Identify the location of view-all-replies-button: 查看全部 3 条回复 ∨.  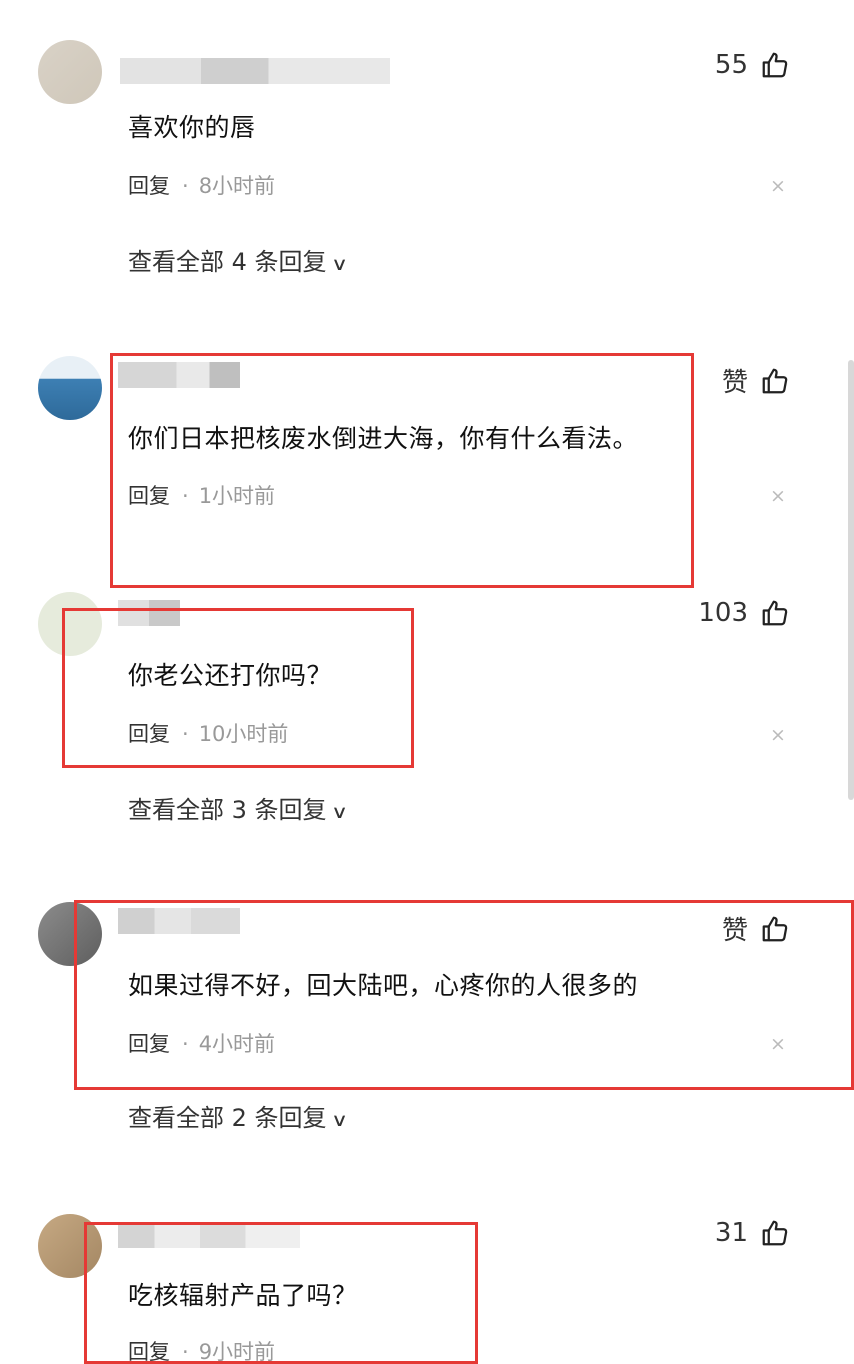
(238, 807).